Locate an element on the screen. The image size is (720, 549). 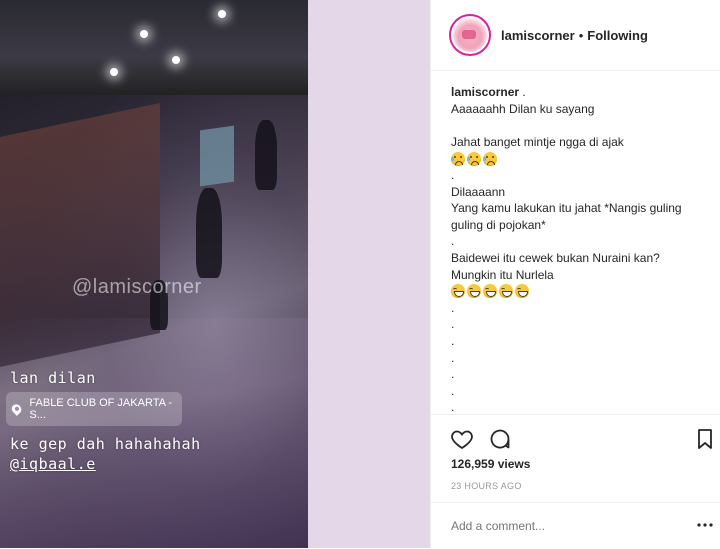
caption-username-suffix: . is located at coordinates (522, 92).